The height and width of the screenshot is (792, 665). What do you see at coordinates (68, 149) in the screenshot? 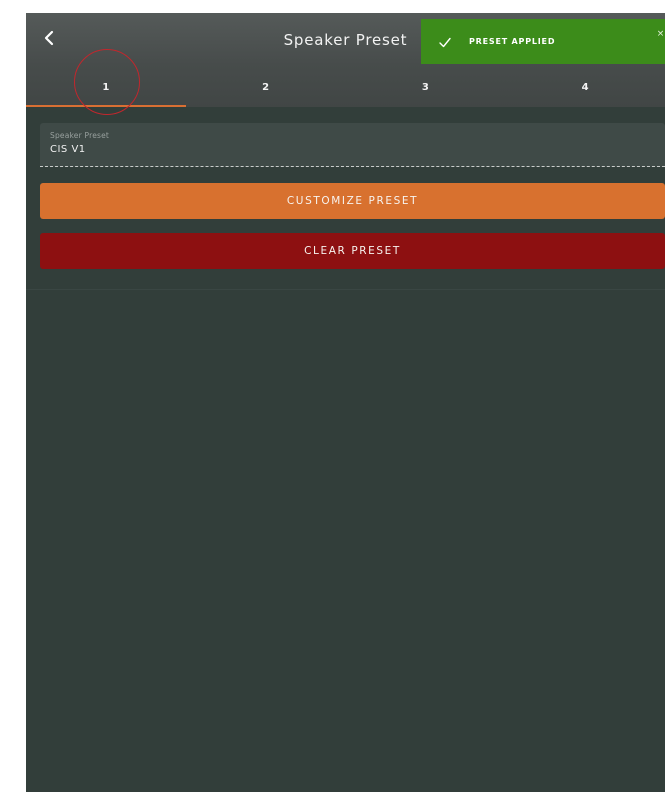
I see `field-value: CIS V1` at bounding box center [68, 149].